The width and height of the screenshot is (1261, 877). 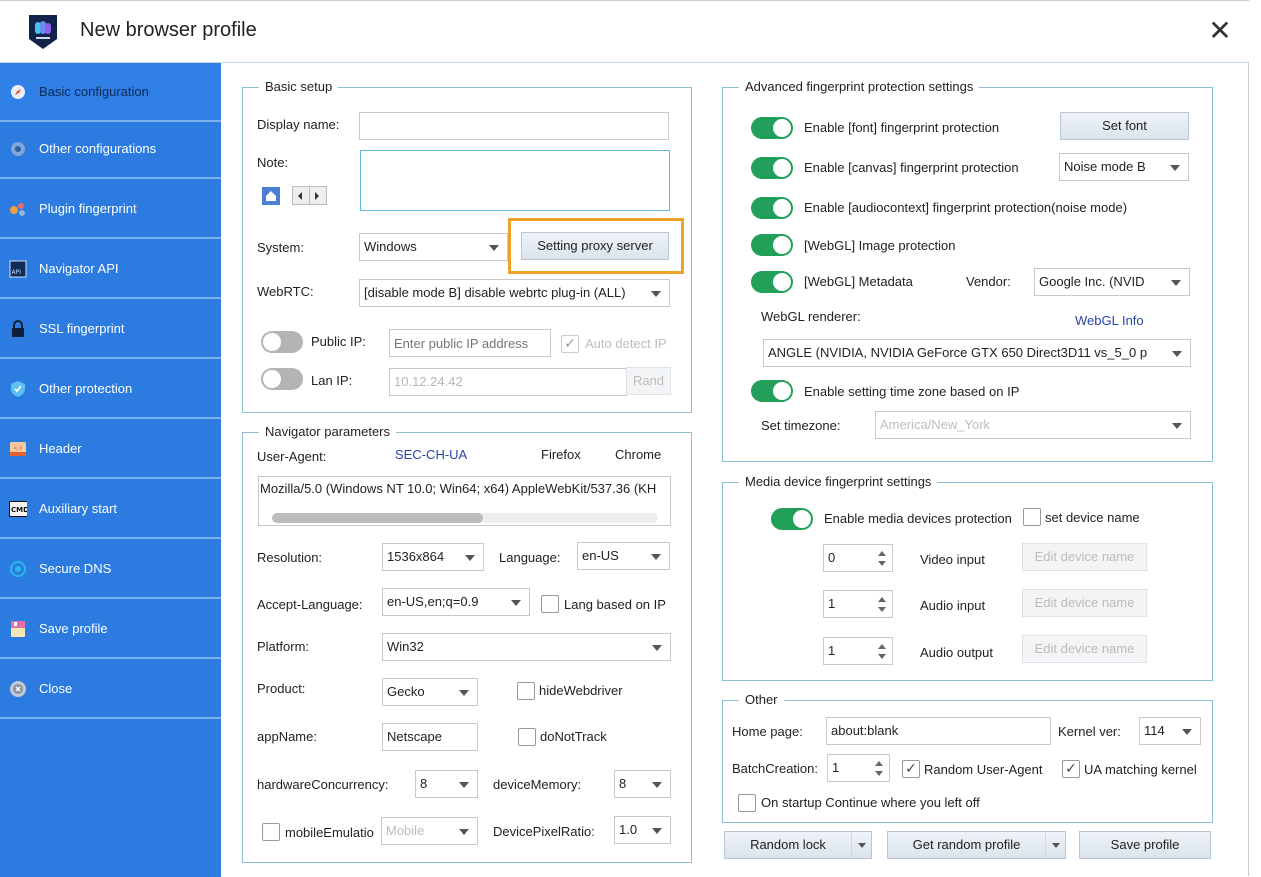 What do you see at coordinates (430, 737) in the screenshot?
I see `appname-input: Netscape` at bounding box center [430, 737].